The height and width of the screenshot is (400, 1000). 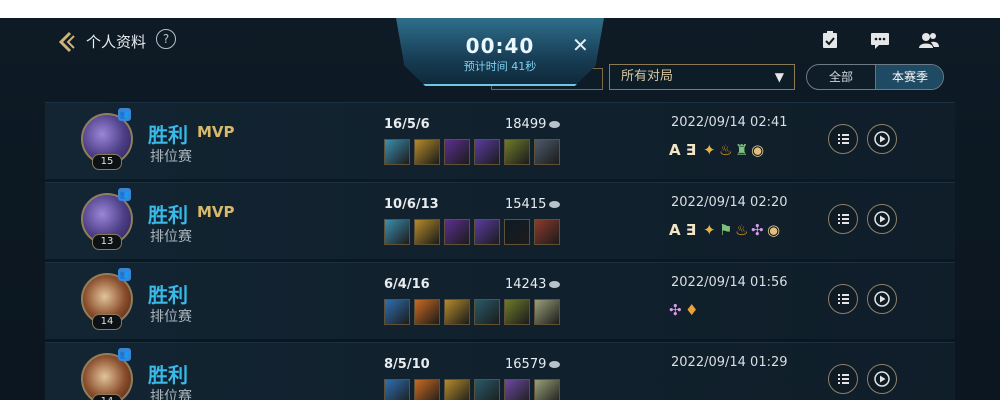 I want to click on chat-icon, so click(x=880, y=40).